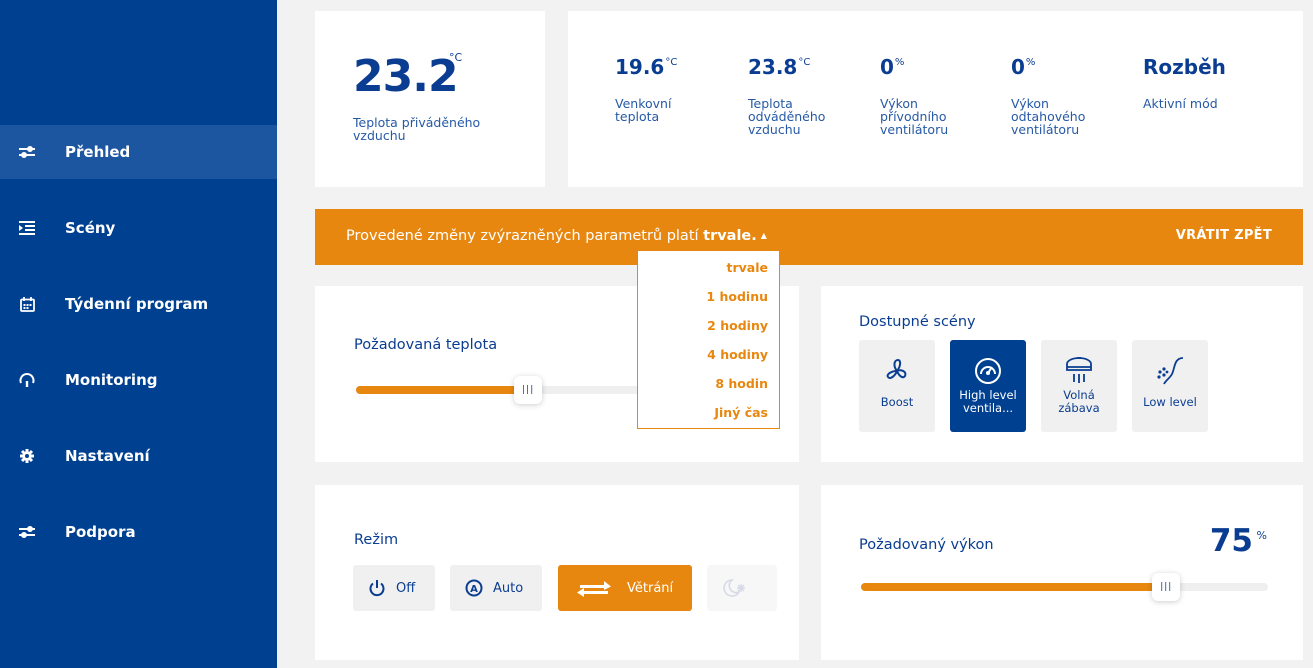  Describe the element at coordinates (640, 67) in the screenshot. I see `stat-value: 19.6` at that location.